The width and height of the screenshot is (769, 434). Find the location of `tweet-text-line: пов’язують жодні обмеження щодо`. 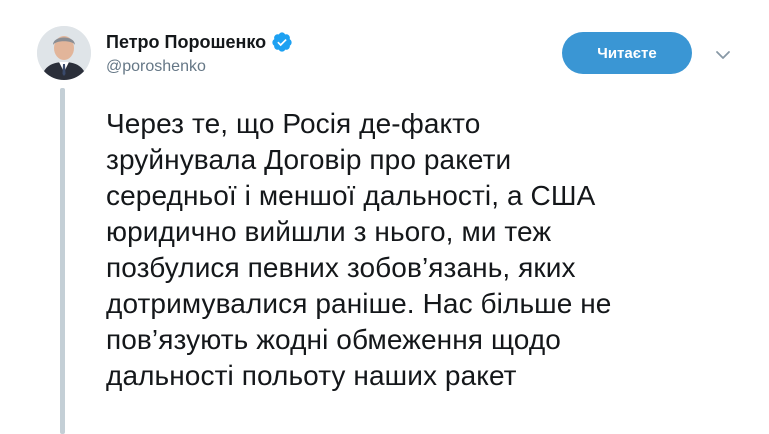

tweet-text-line: пов’язують жодні обмеження щодо is located at coordinates (333, 339).